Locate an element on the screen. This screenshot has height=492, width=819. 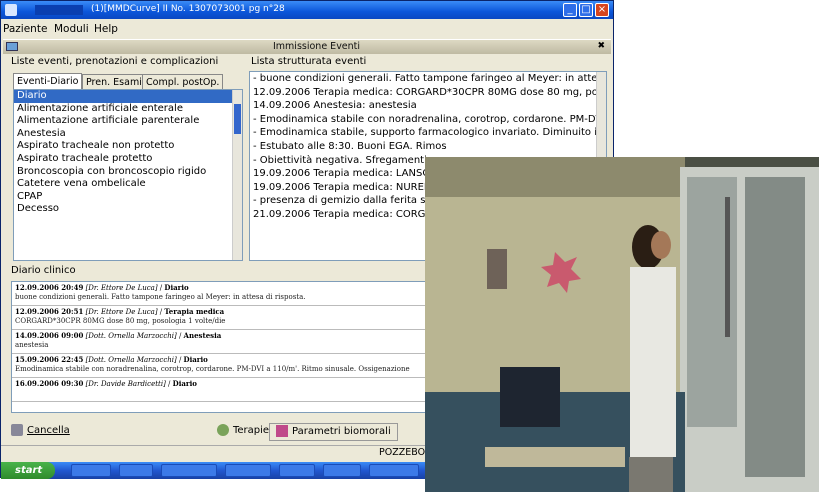
params-button: Parametri biomorali is located at coordinates (333, 432).